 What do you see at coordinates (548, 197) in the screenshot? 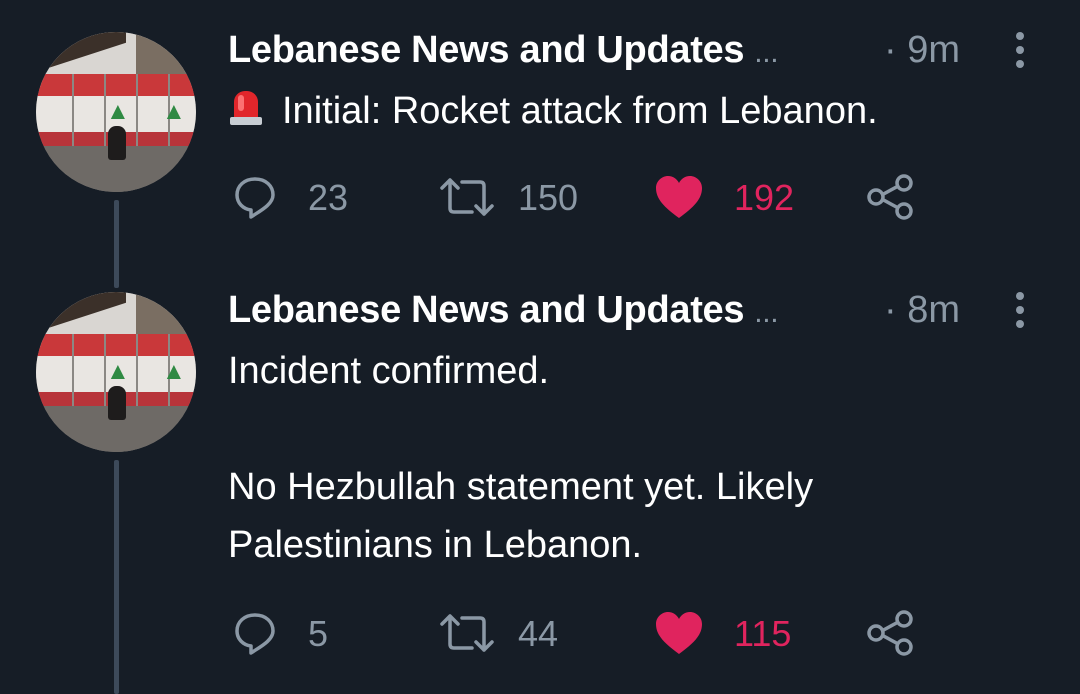
I see `retweet-count: 150` at bounding box center [548, 197].